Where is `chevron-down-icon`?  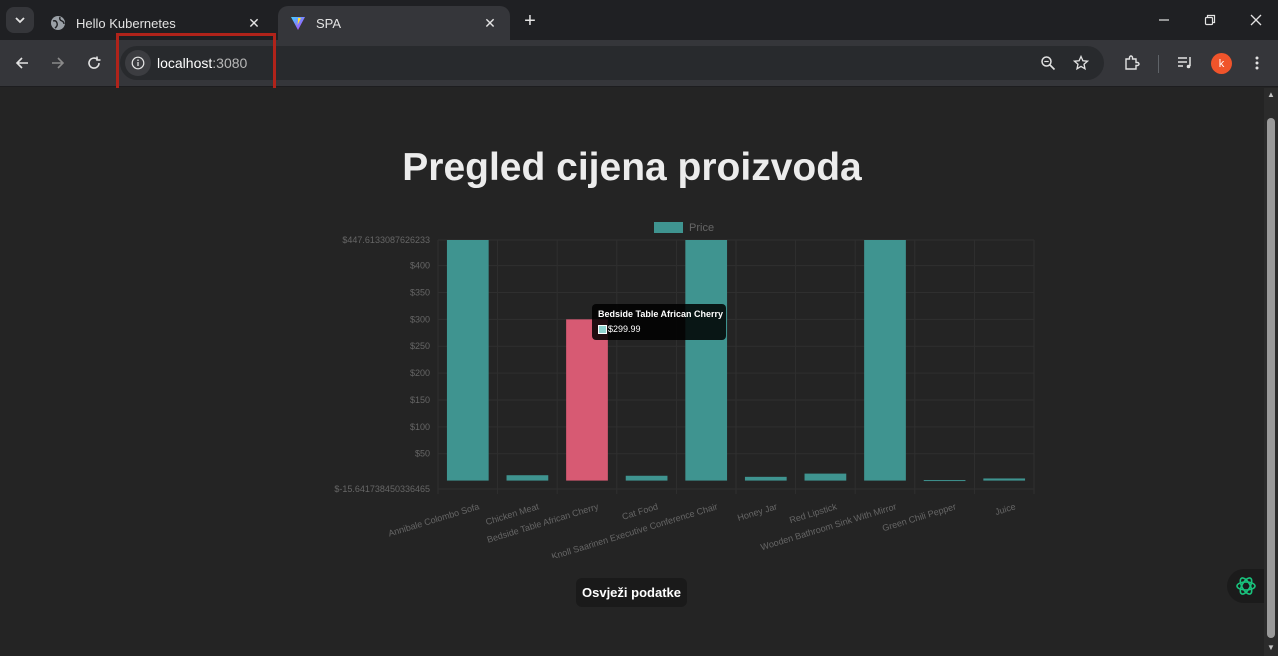 chevron-down-icon is located at coordinates (20, 20).